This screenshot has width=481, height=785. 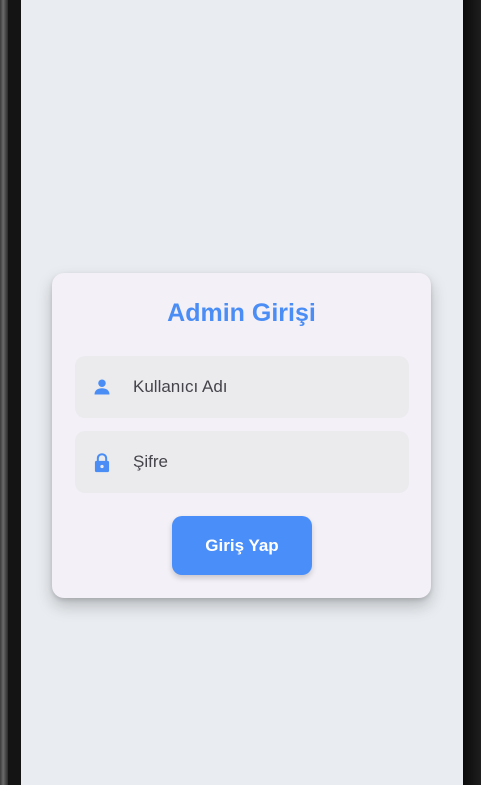 I want to click on person-icon, so click(x=102, y=387).